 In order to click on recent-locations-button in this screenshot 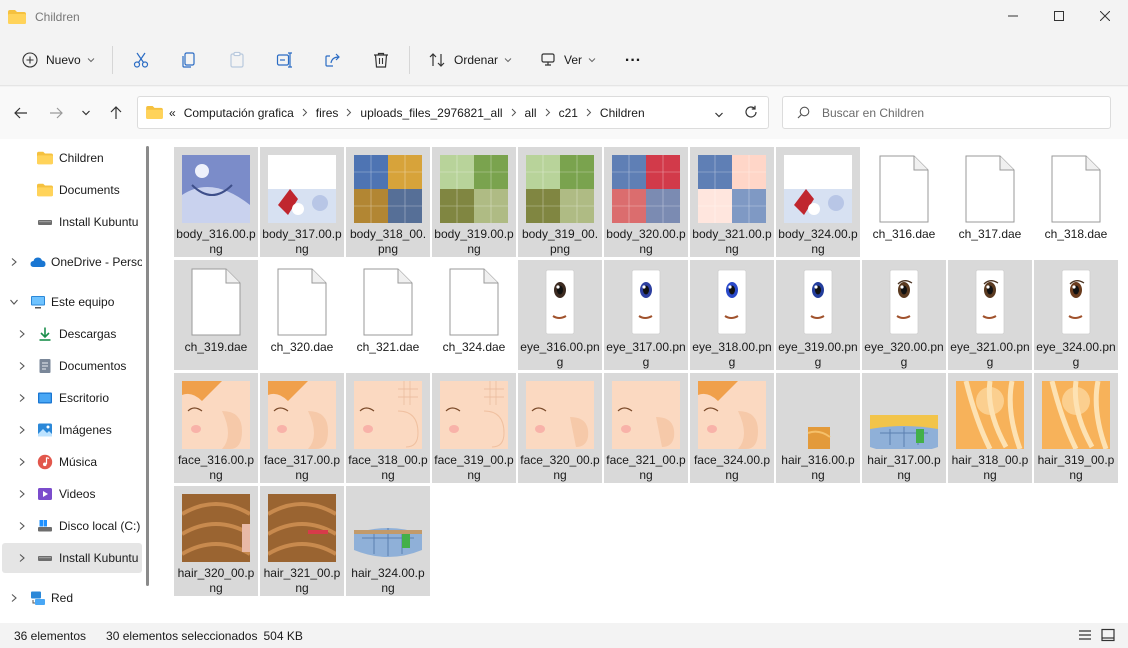, I will do `click(86, 113)`.